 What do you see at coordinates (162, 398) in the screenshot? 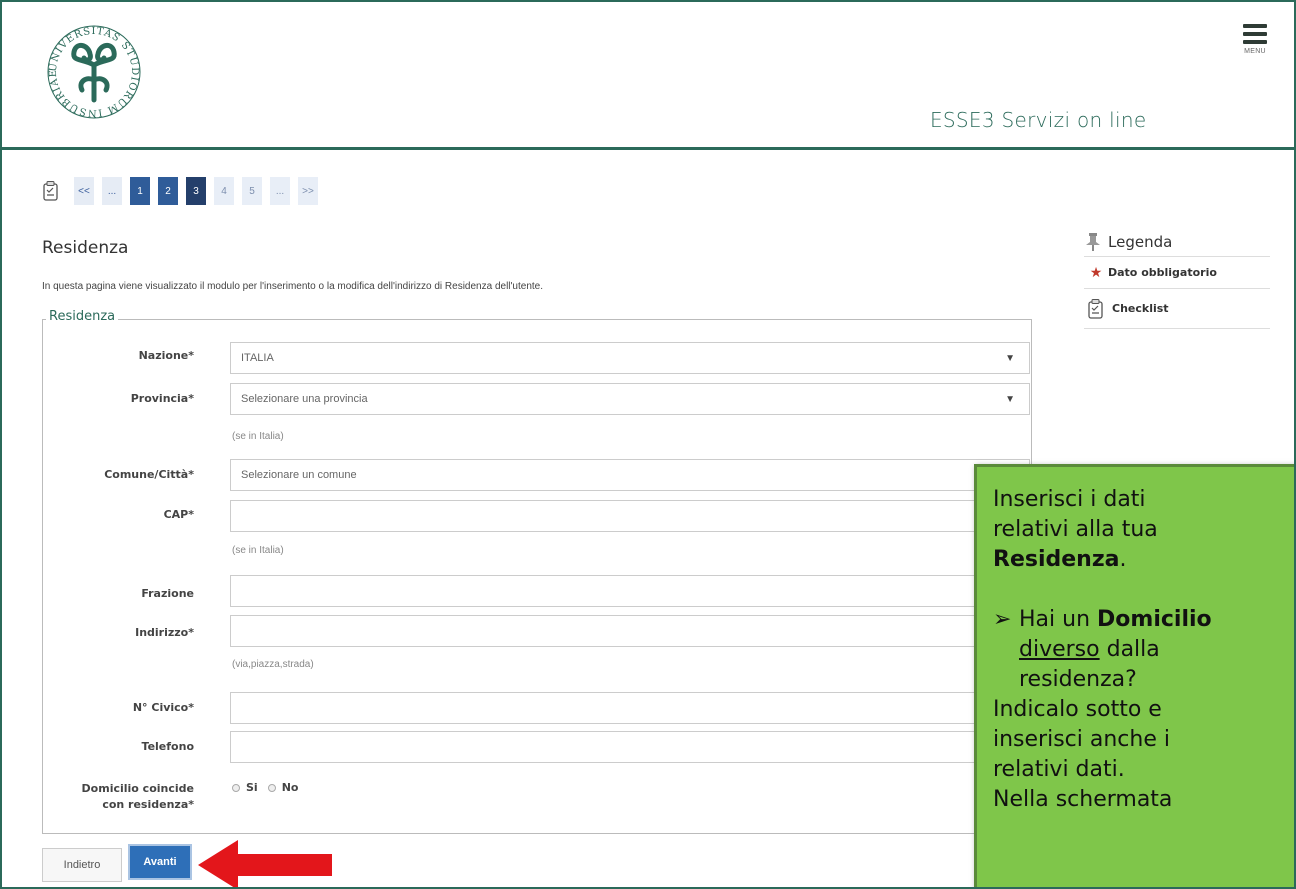
I see `provincia-label: Provincia*` at bounding box center [162, 398].